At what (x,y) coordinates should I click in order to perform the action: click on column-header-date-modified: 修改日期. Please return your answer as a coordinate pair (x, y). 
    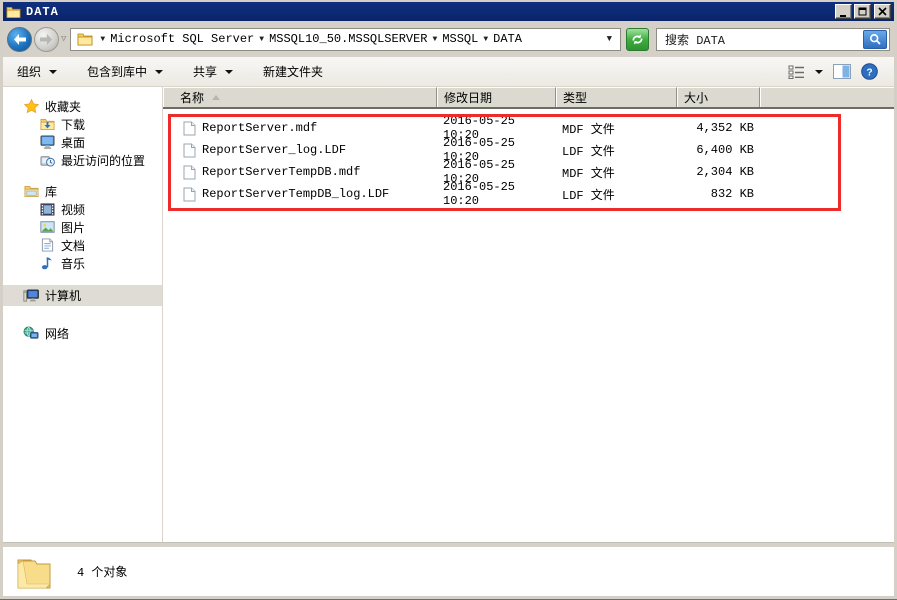
    Looking at the image, I should click on (496, 97).